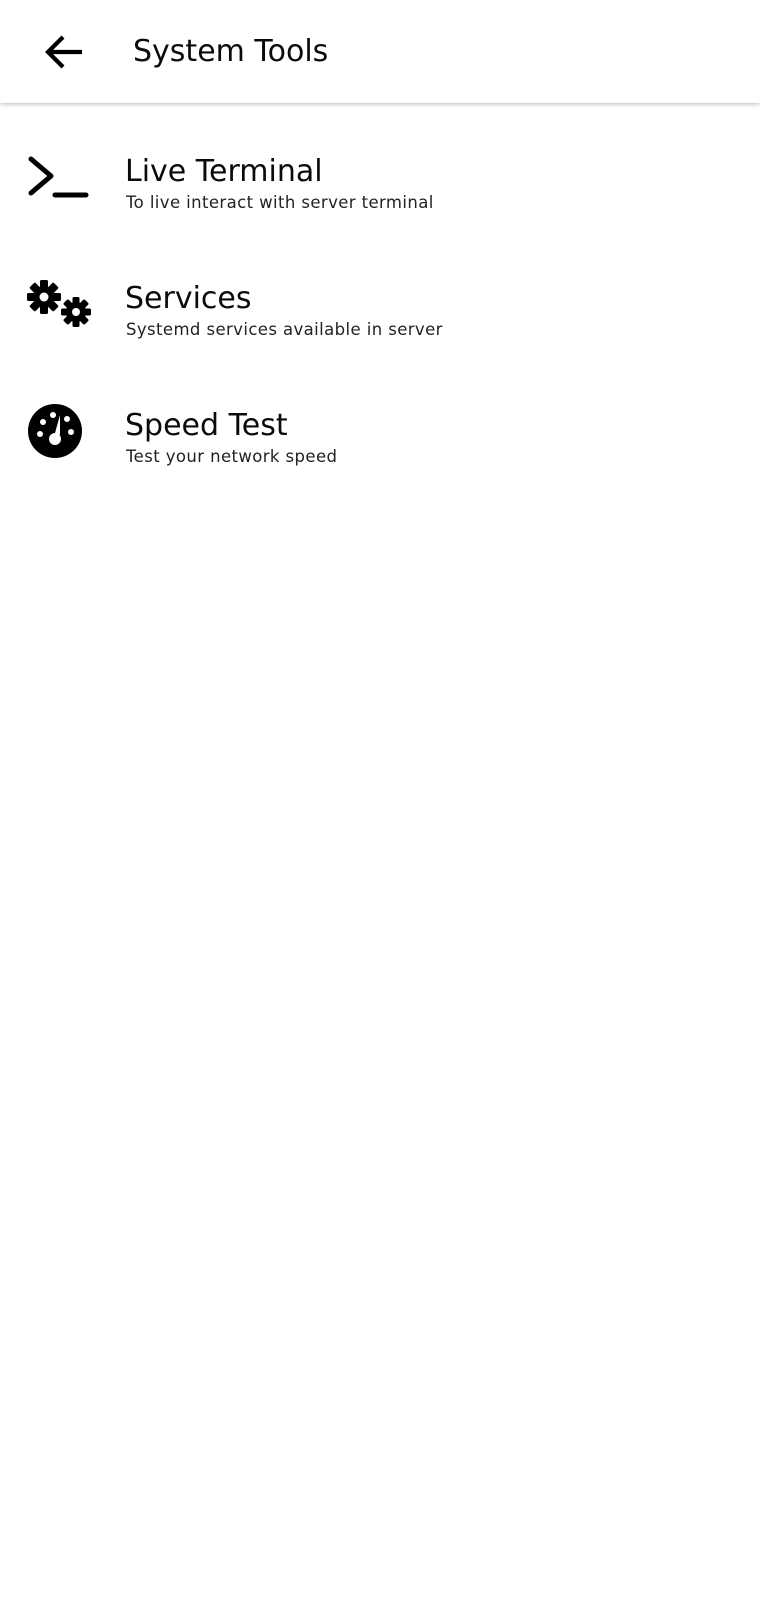 The image size is (760, 1600). What do you see at coordinates (224, 171) in the screenshot?
I see `tool-title: Live Terminal` at bounding box center [224, 171].